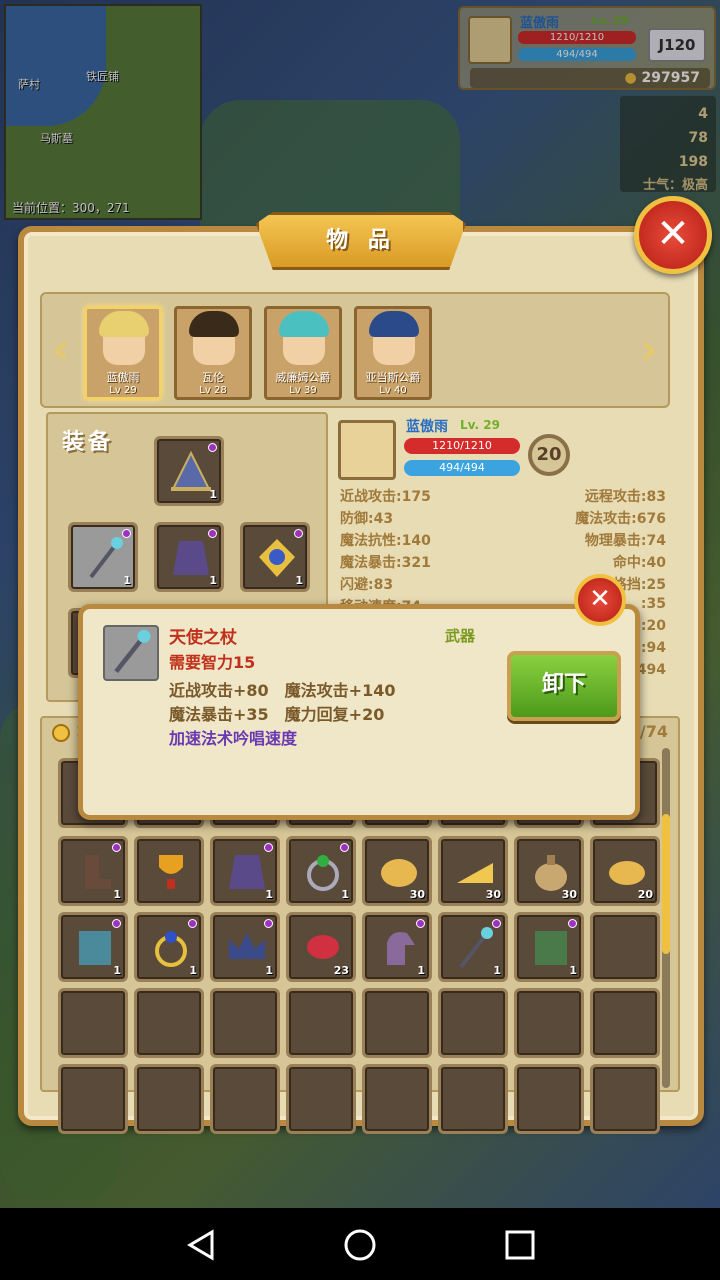 The width and height of the screenshot is (720, 1280). I want to click on amulet-icon, so click(277, 558).